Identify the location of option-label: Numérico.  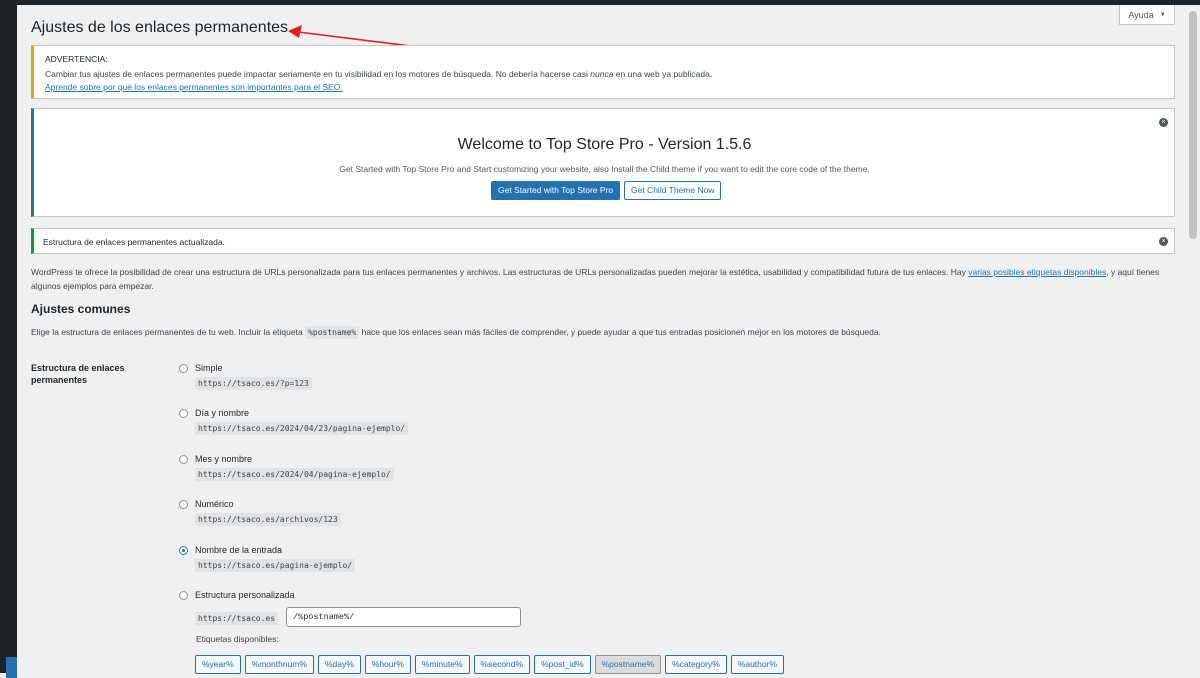
(214, 504).